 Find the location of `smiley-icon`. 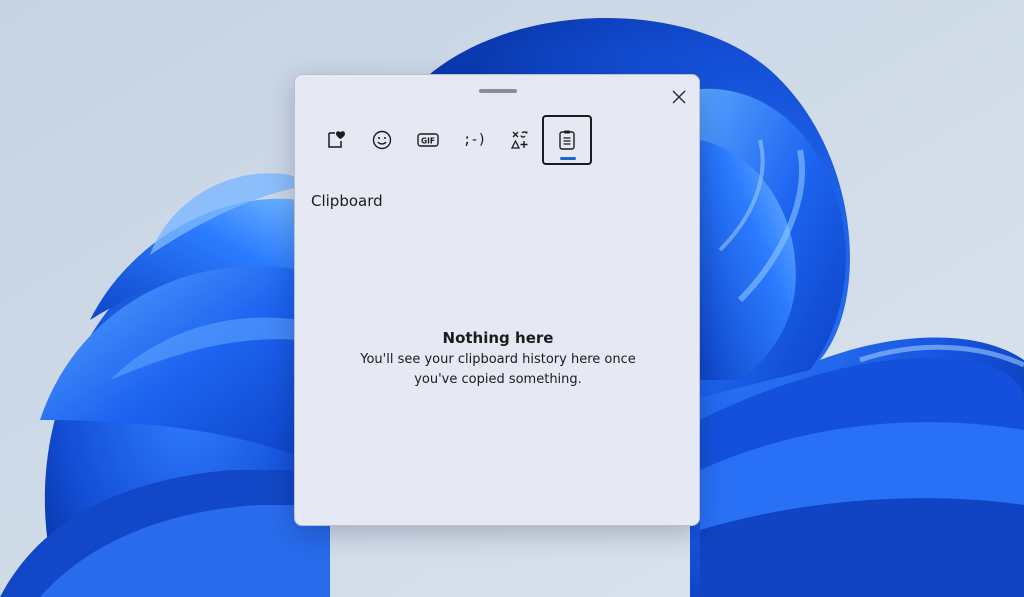

smiley-icon is located at coordinates (382, 140).